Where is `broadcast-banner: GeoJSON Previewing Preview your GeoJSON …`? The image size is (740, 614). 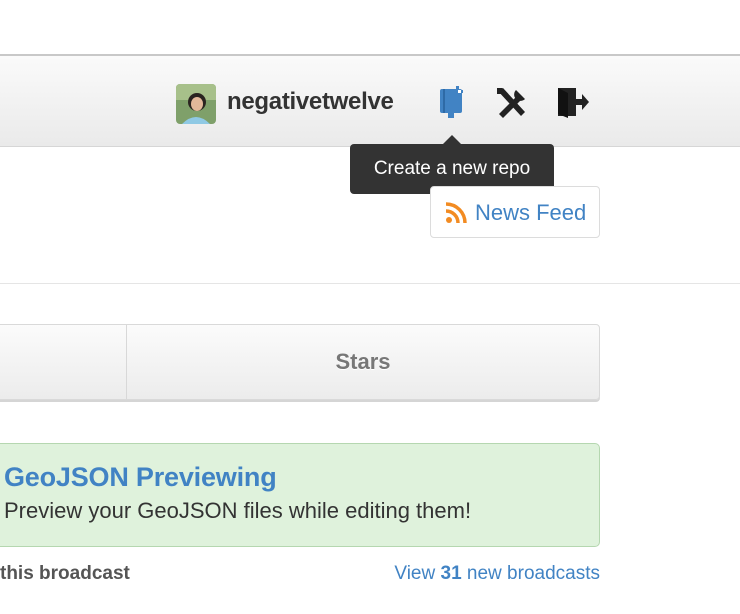
broadcast-banner: GeoJSON Previewing Preview your GeoJSON … is located at coordinates (300, 495).